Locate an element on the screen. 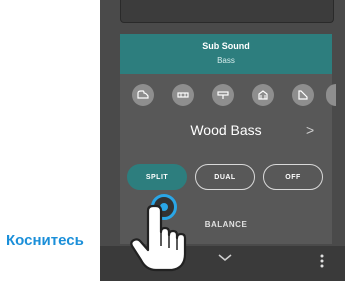 Image resolution: width=348 pixels, height=281 pixels. next-instrument-icon: > is located at coordinates (310, 130).